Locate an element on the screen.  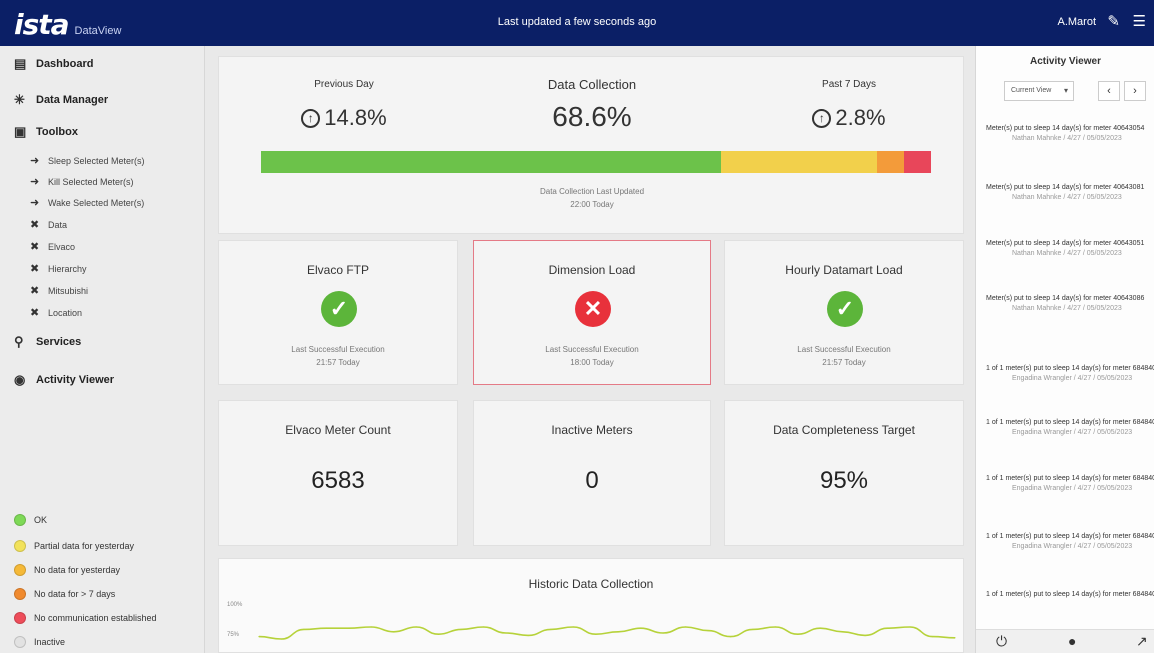
arrow-up-circle-icon: ↑ is located at coordinates (822, 118).